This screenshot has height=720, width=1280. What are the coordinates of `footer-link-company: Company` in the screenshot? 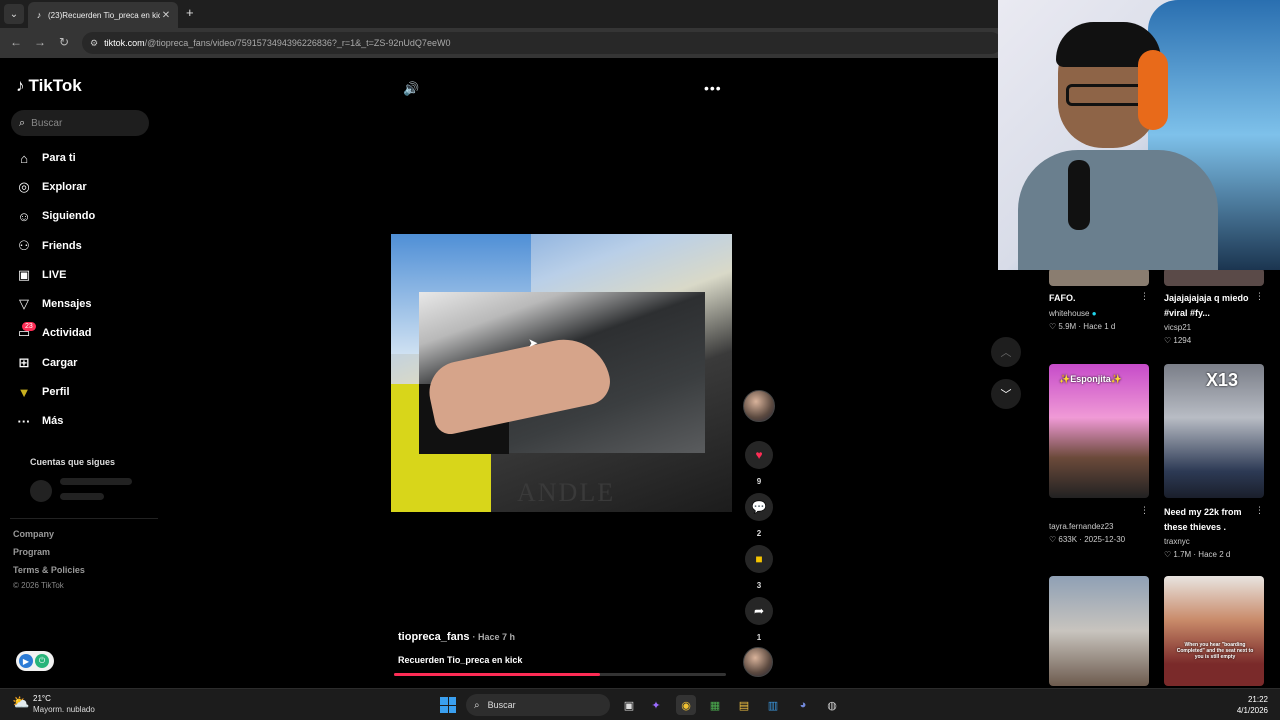 It's located at (33, 534).